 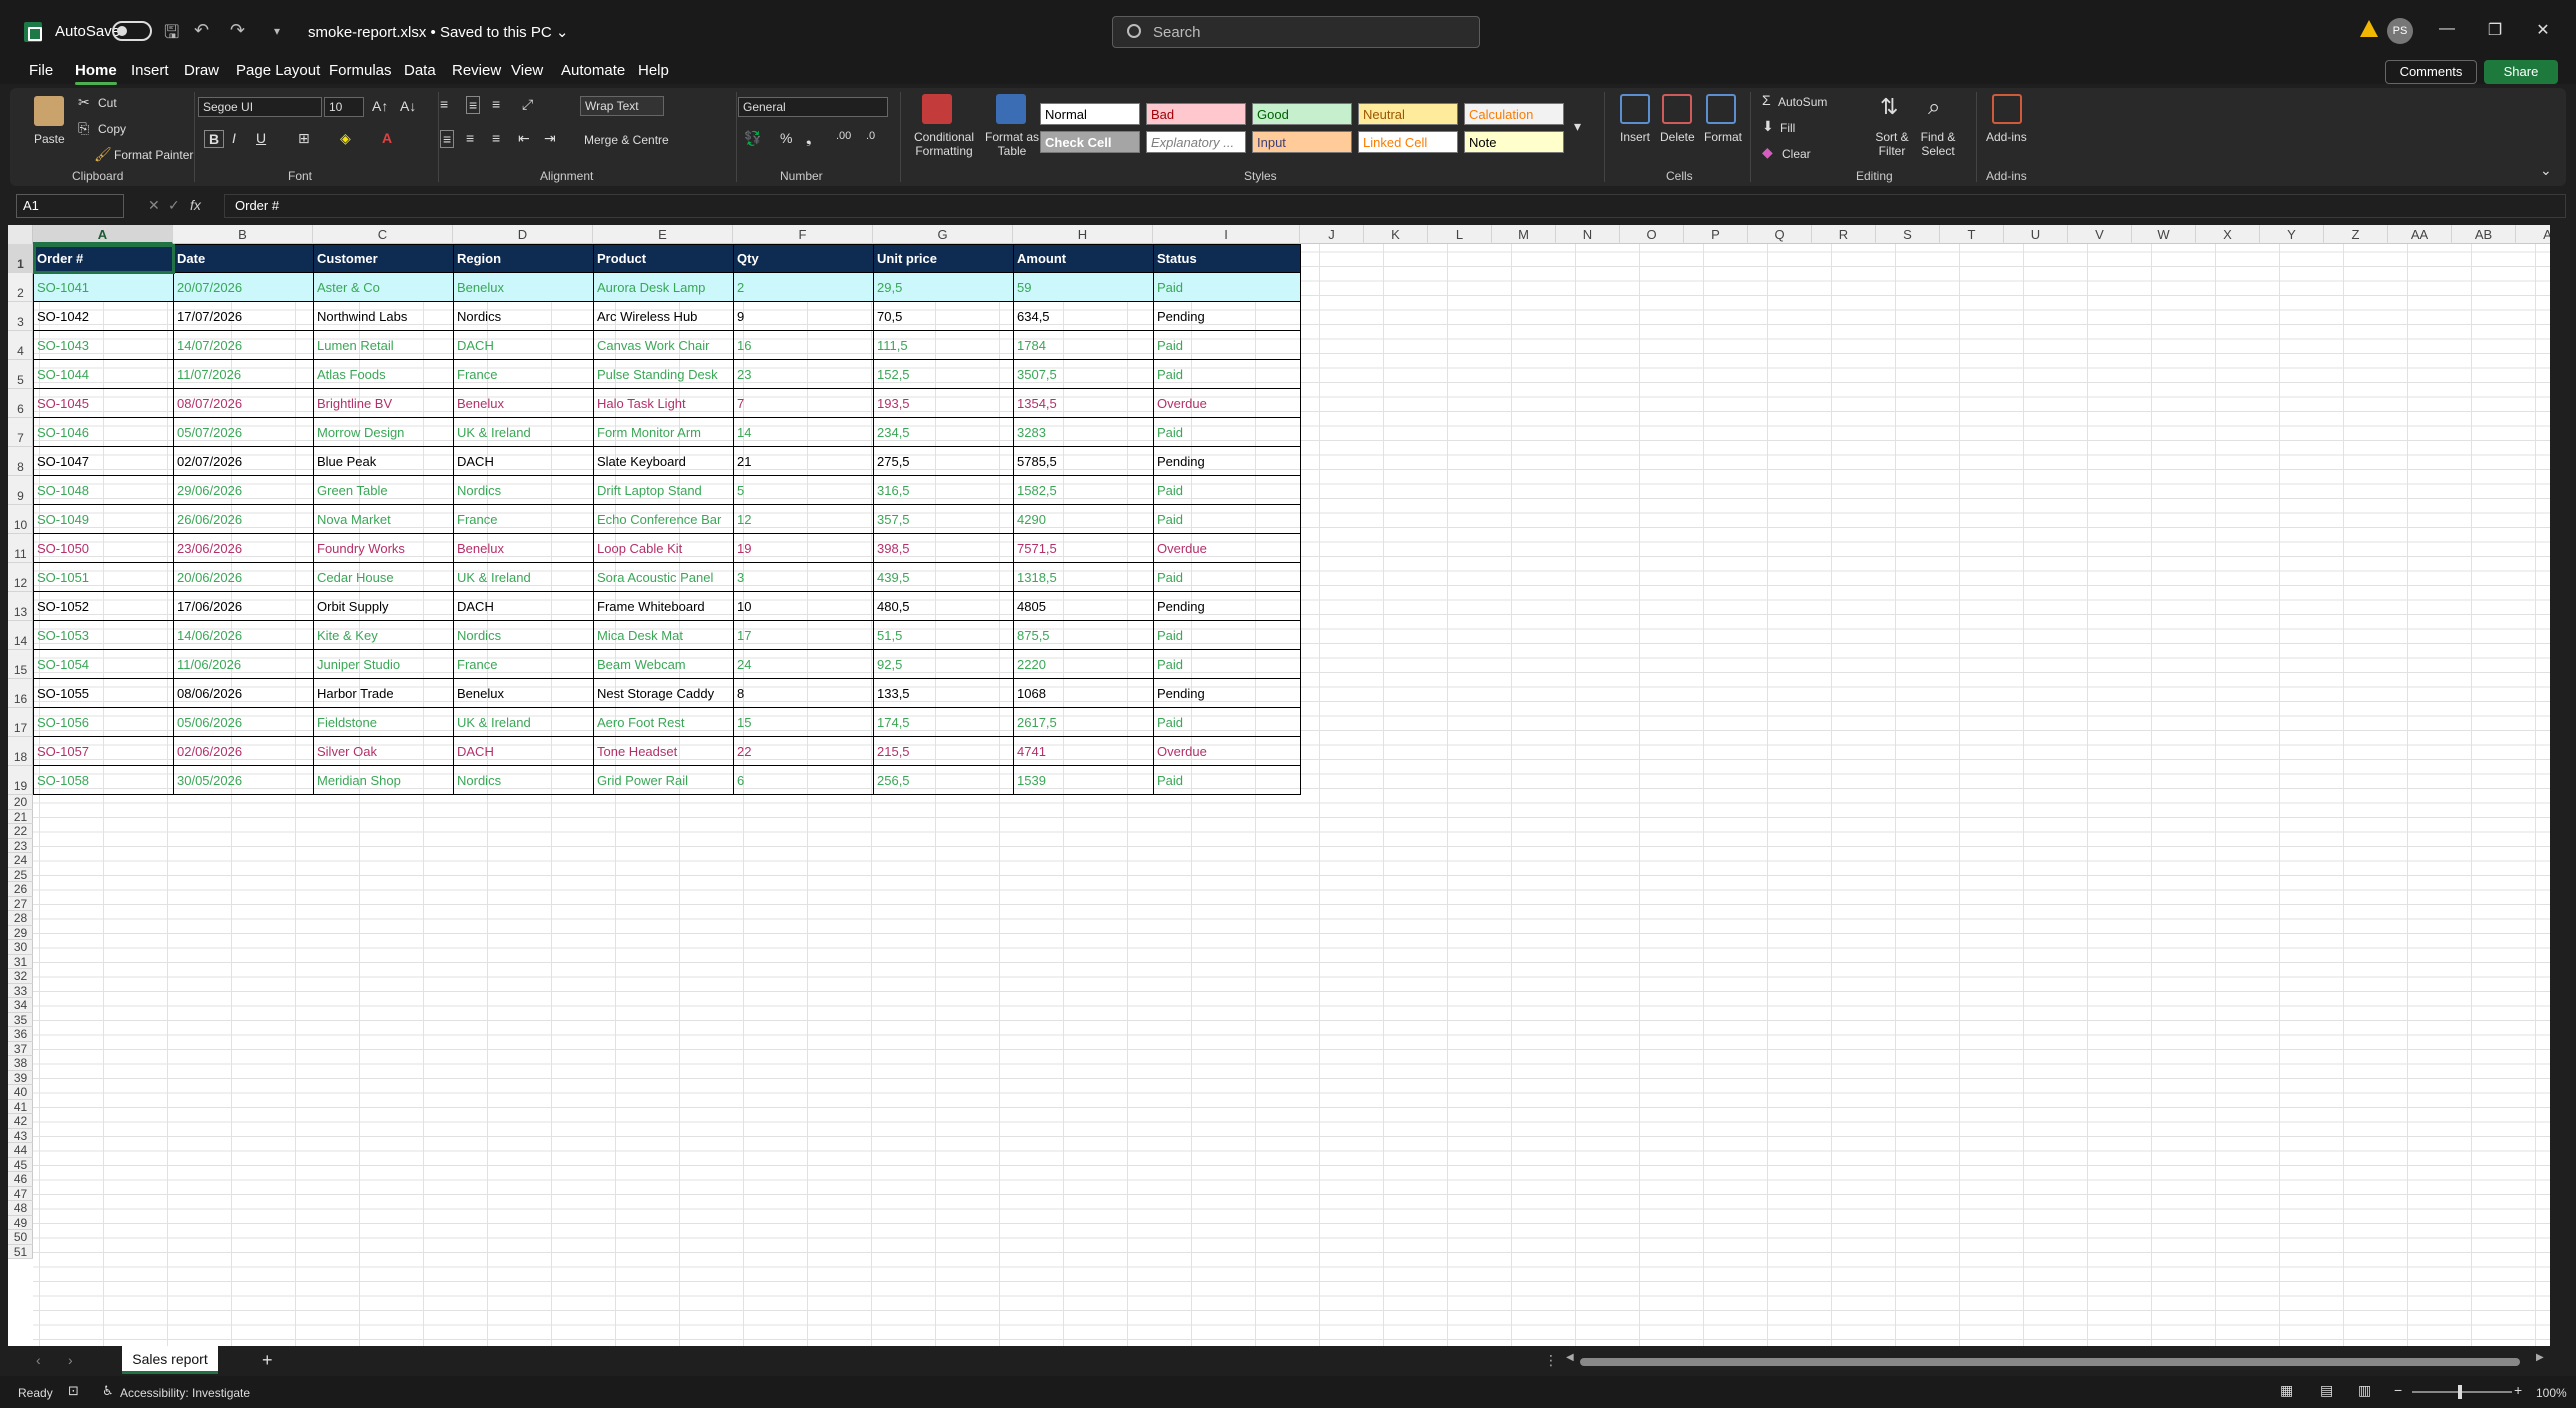 What do you see at coordinates (1802, 102) in the screenshot?
I see `autosum-button: AutoSum` at bounding box center [1802, 102].